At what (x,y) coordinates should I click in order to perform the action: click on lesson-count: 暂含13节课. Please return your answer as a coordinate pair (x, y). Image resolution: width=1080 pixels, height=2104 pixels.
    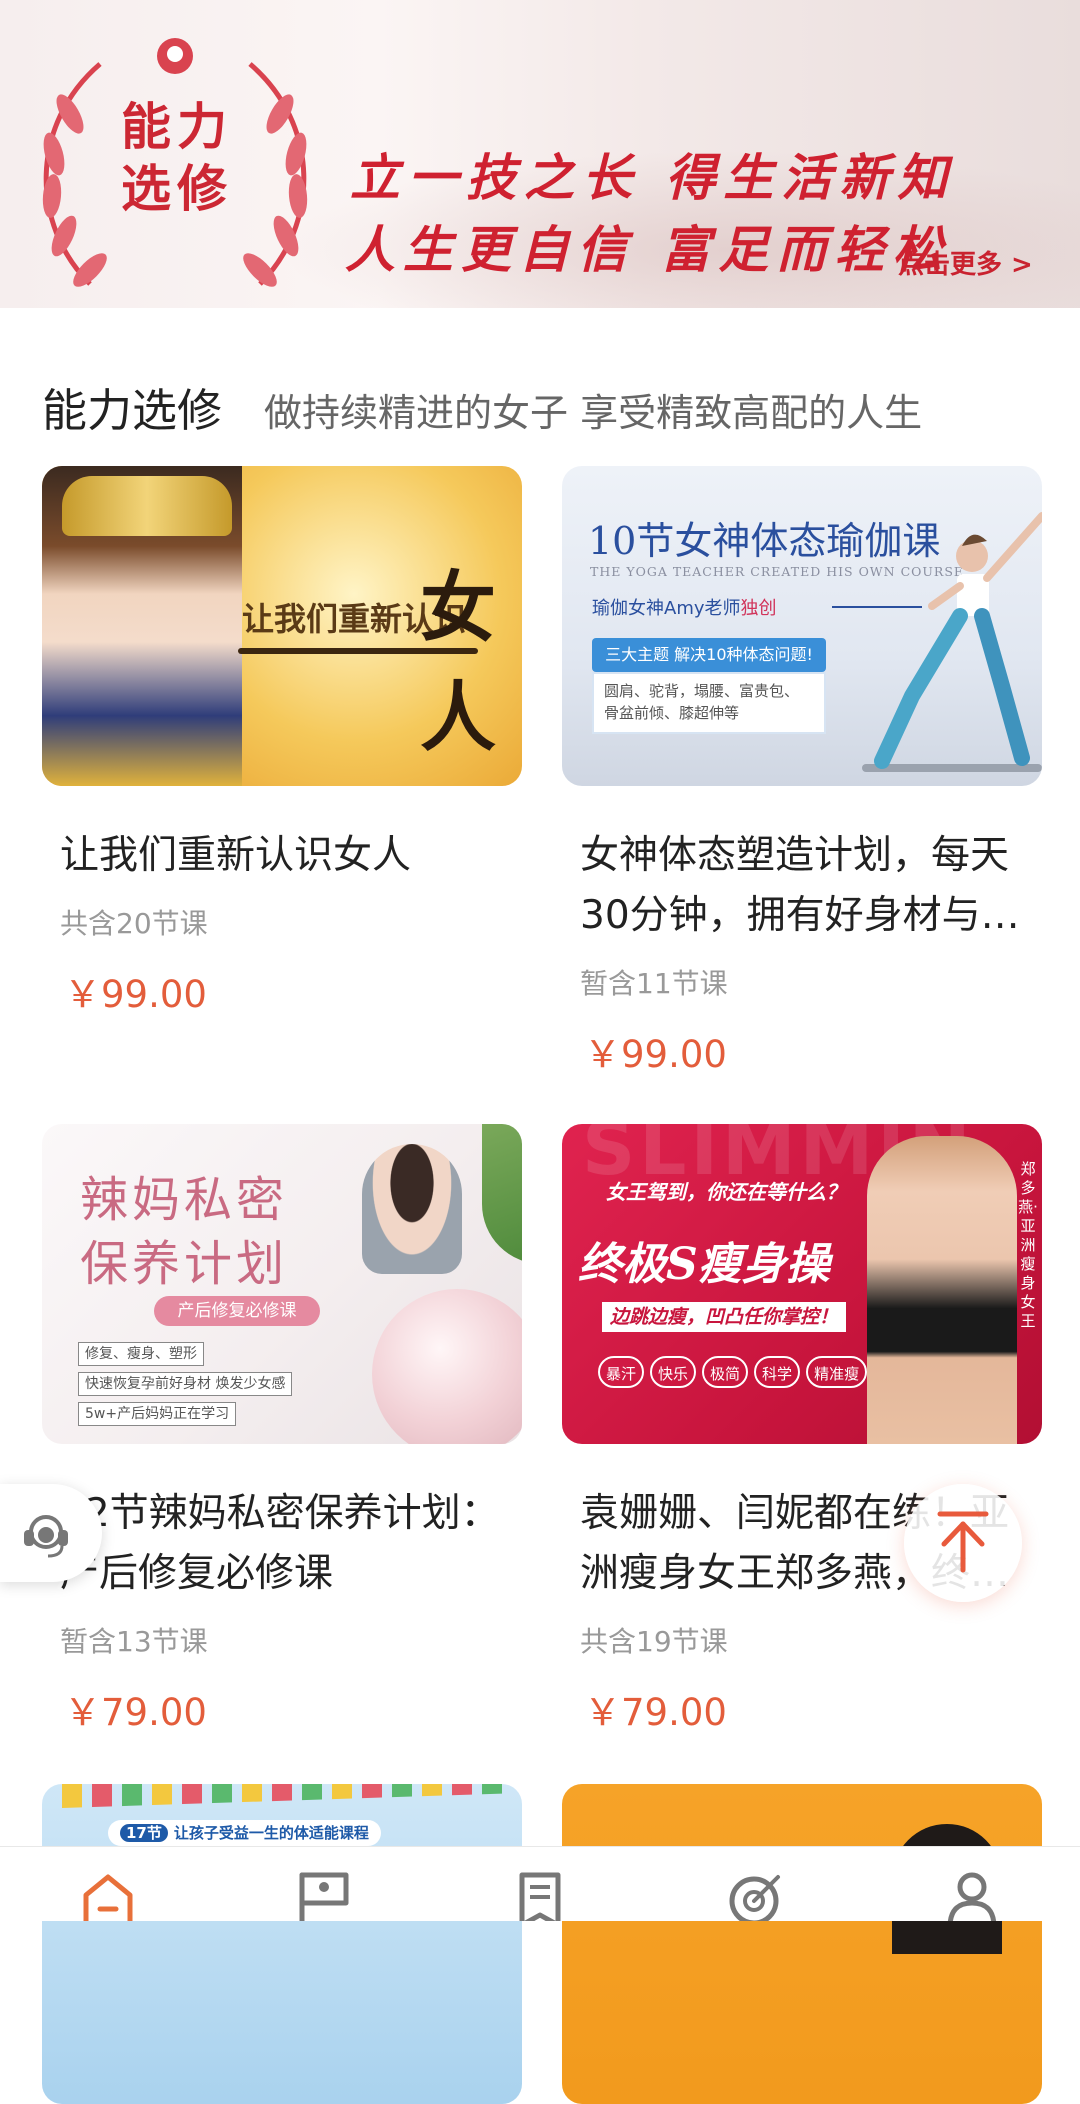
    Looking at the image, I should click on (134, 1641).